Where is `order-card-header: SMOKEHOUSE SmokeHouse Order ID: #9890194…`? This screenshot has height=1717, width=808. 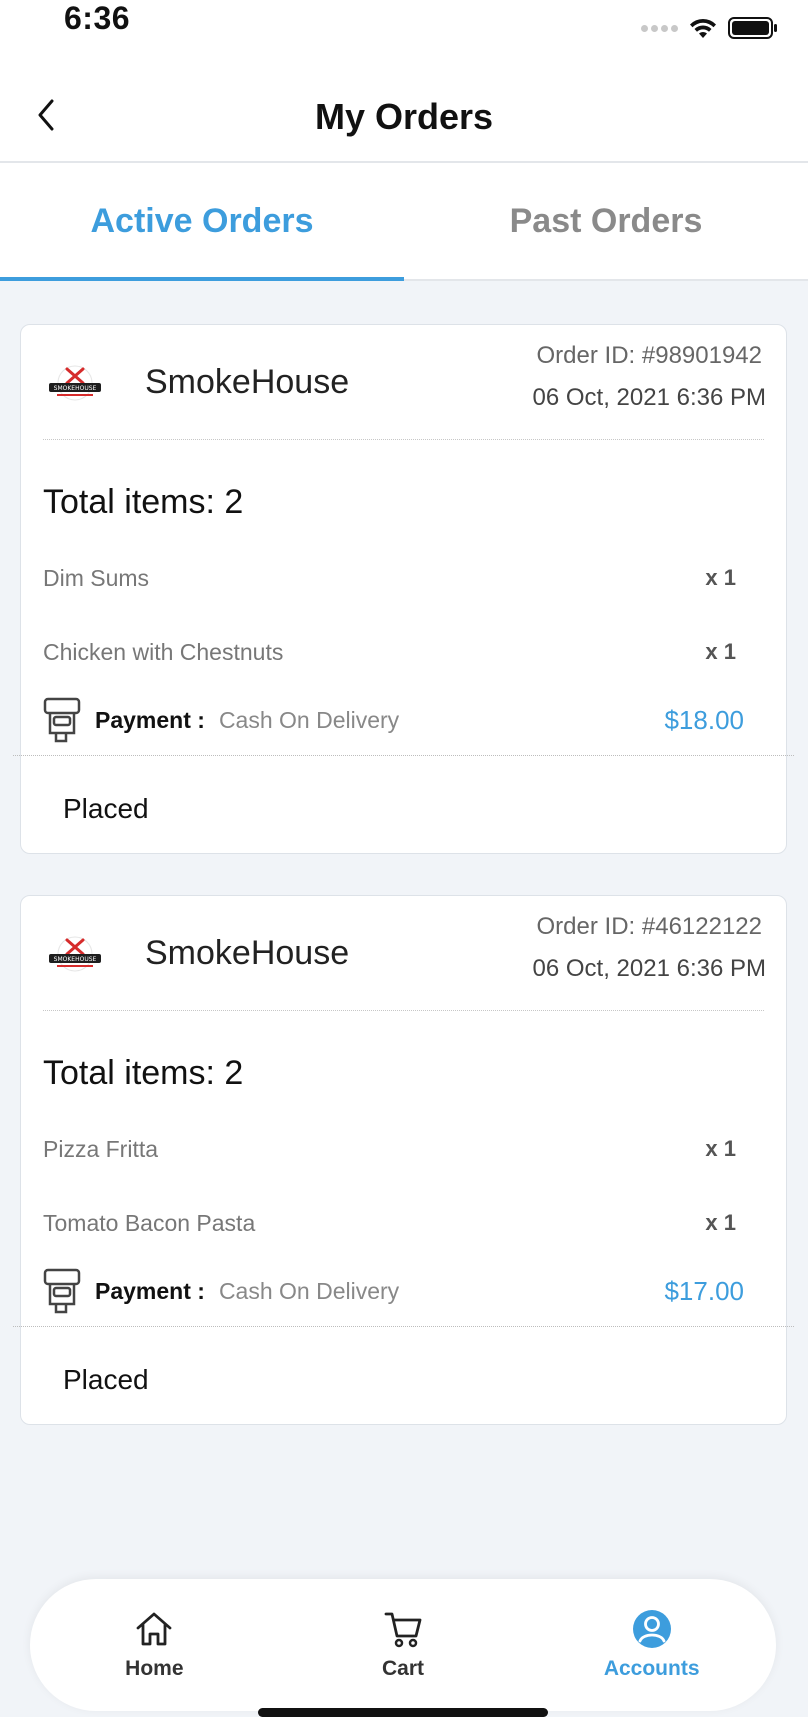
order-card-header: SMOKEHOUSE SmokeHouse Order ID: #9890194… is located at coordinates (403, 382).